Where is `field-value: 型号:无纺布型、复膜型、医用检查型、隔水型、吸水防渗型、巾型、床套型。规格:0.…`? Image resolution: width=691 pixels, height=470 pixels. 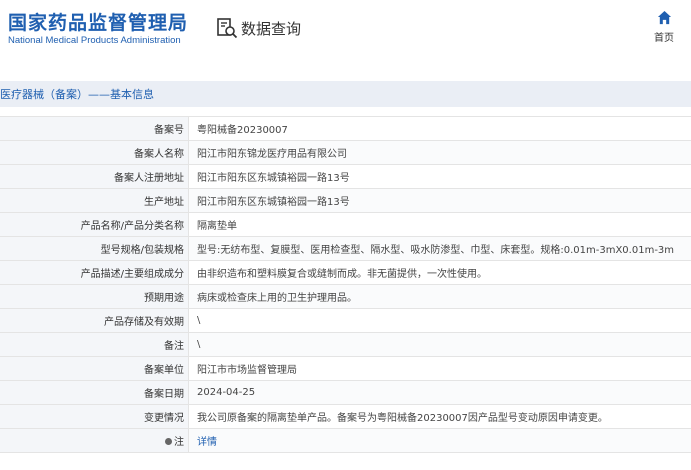 field-value: 型号:无纺布型、复膜型、医用检查型、隔水型、吸水防渗型、巾型、床套型。规格:0.… is located at coordinates (439, 248).